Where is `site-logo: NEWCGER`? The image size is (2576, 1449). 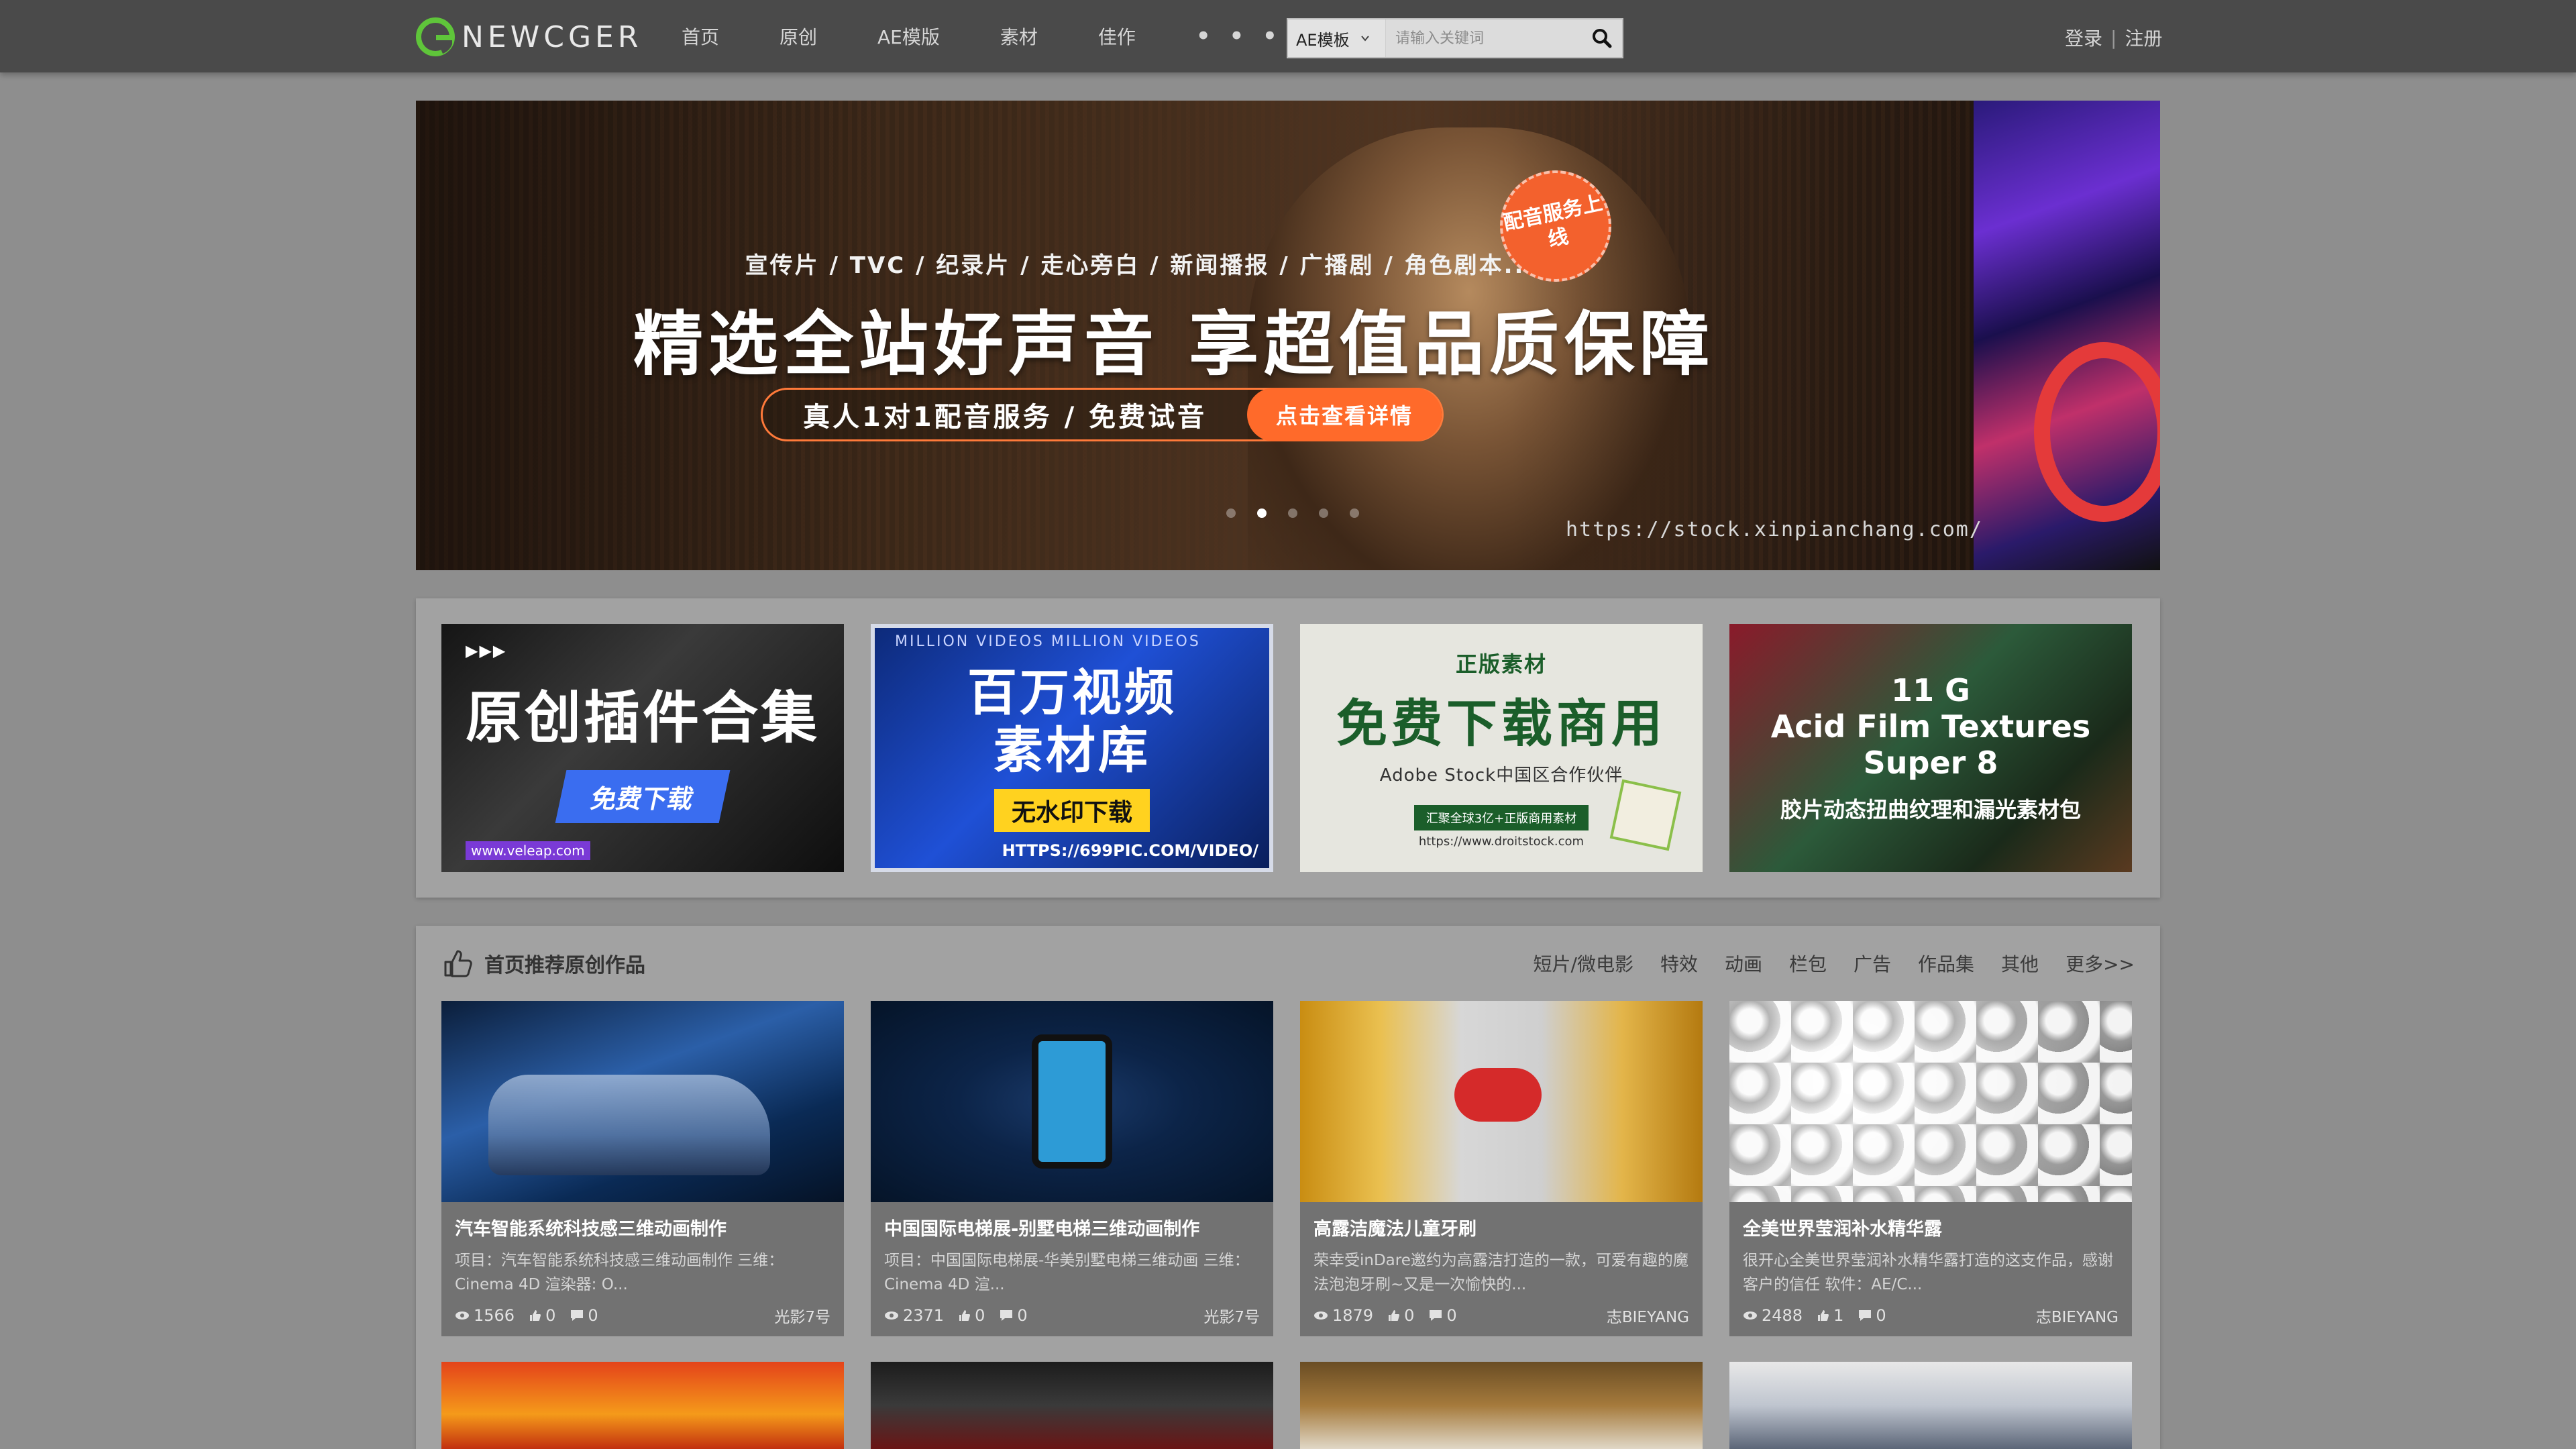
site-logo: NEWCGER is located at coordinates (529, 36).